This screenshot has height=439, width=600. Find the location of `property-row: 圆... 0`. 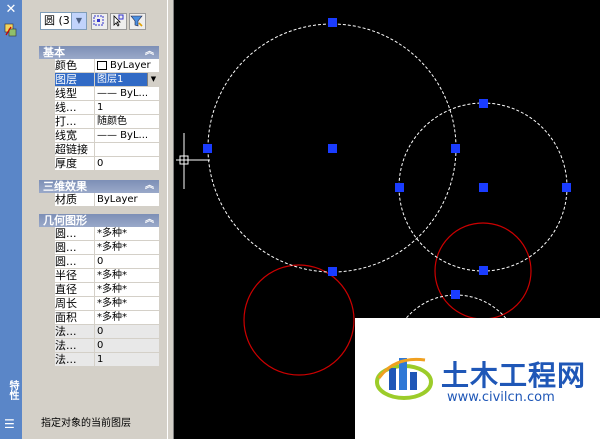

property-row: 圆... 0 is located at coordinates (99, 262).